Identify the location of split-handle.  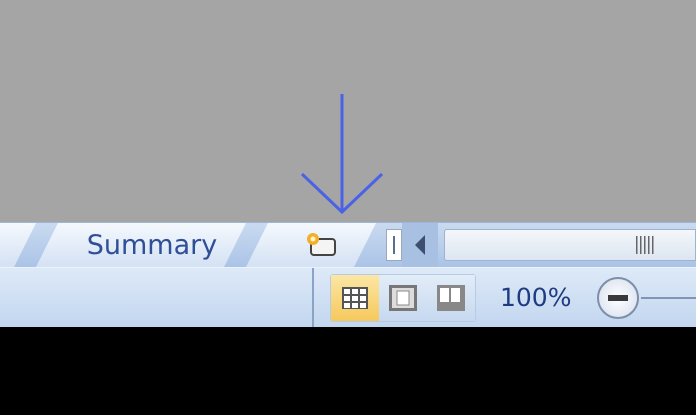
(394, 245).